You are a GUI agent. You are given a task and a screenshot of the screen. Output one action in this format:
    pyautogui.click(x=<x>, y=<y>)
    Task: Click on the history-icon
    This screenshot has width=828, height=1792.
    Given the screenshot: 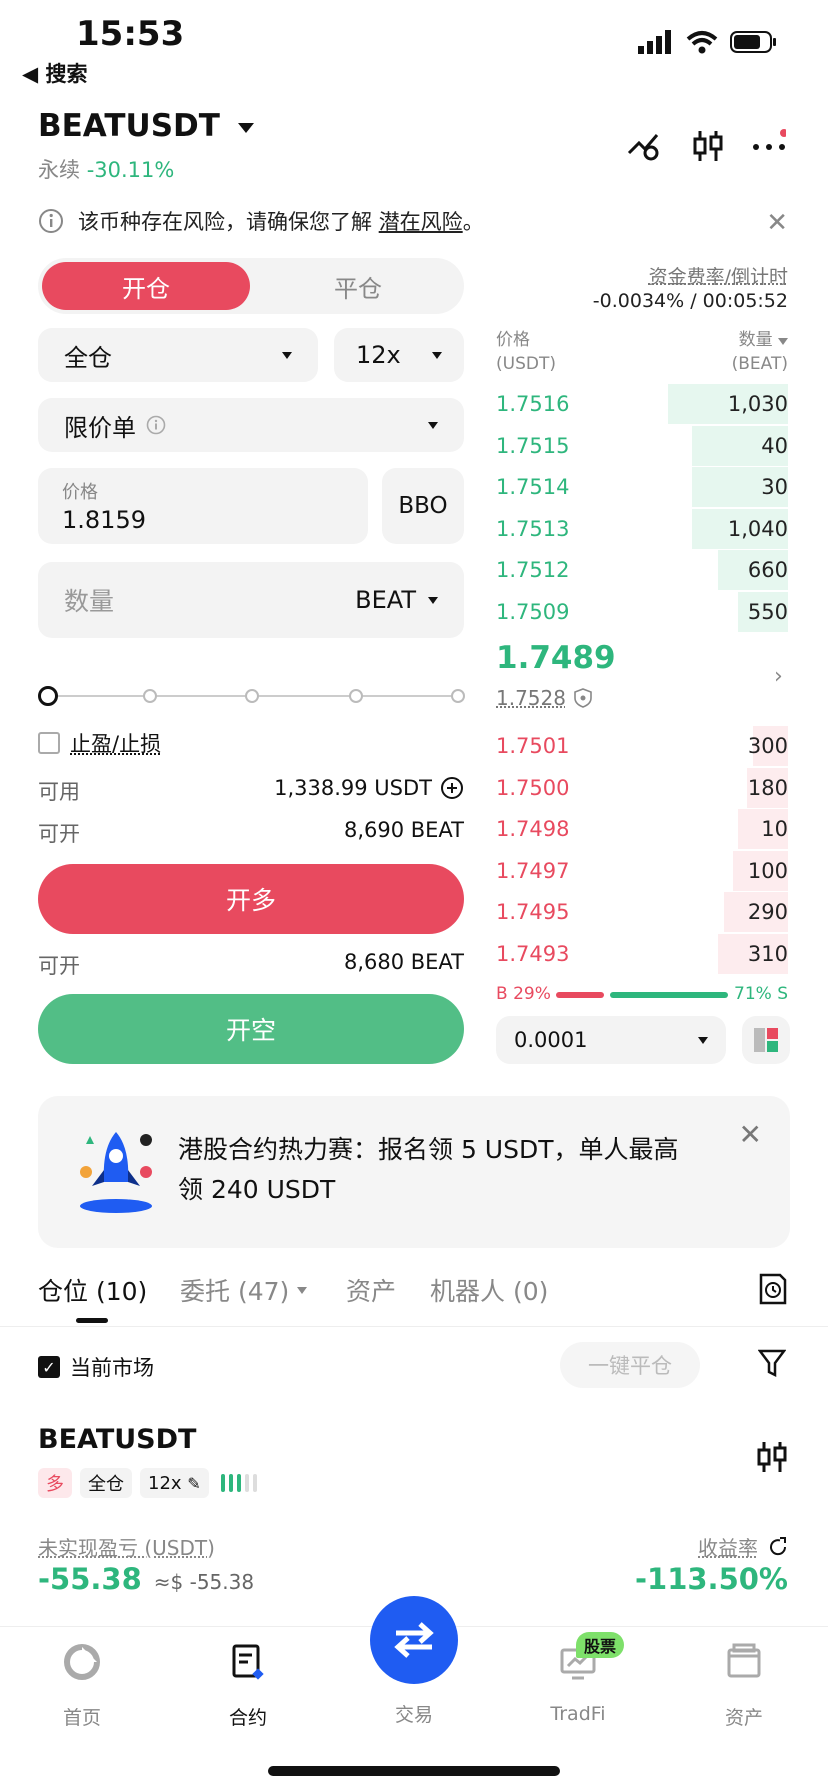 What is the action you would take?
    pyautogui.click(x=773, y=1291)
    